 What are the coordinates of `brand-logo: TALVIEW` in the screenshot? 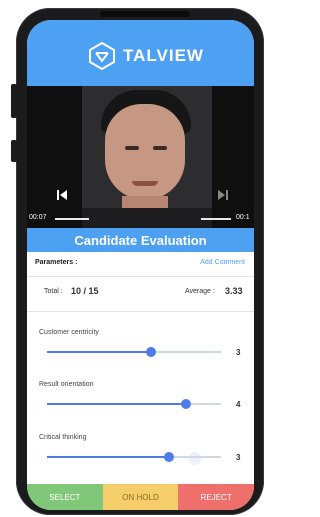 It's located at (145, 56).